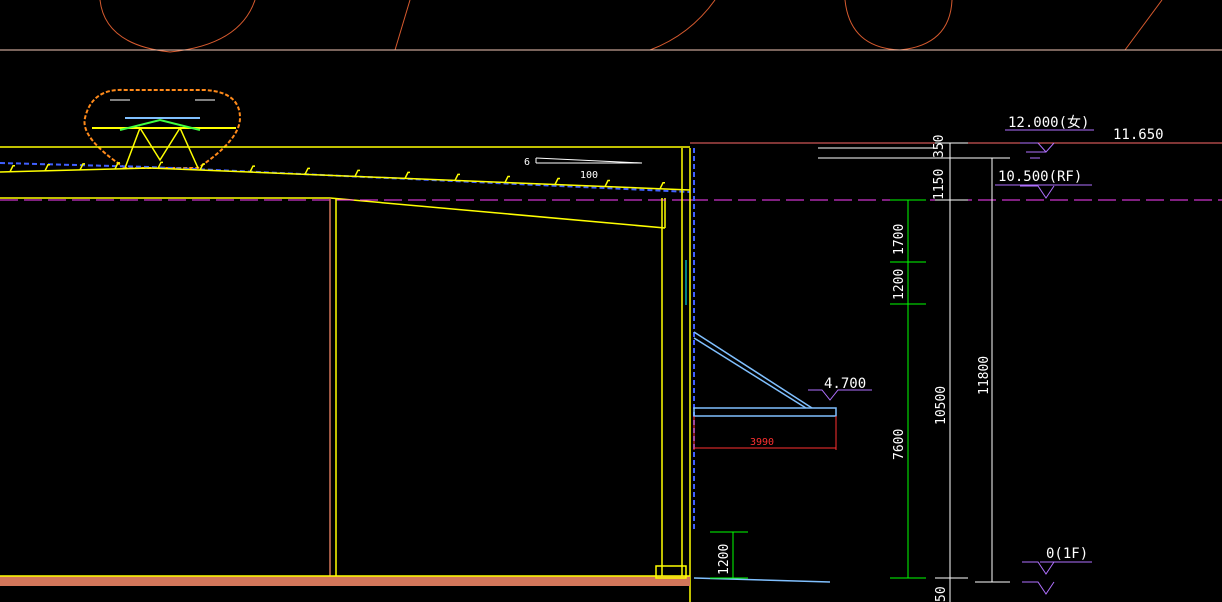 Image resolution: width=1222 pixels, height=602 pixels. What do you see at coordinates (333, 213) in the screenshot?
I see `rafter-line` at bounding box center [333, 213].